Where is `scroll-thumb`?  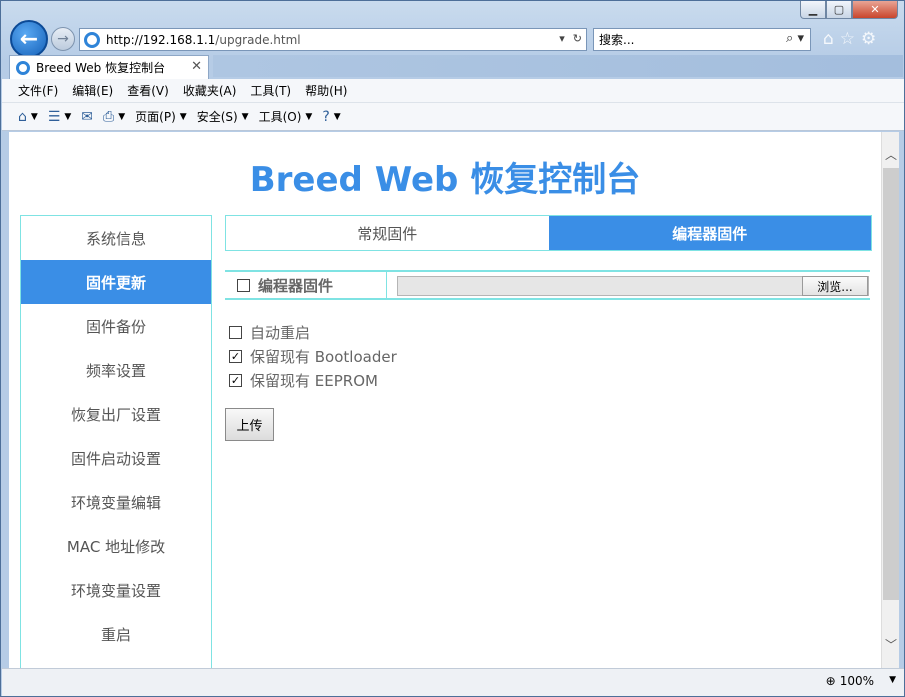
scroll-thumb is located at coordinates (891, 384).